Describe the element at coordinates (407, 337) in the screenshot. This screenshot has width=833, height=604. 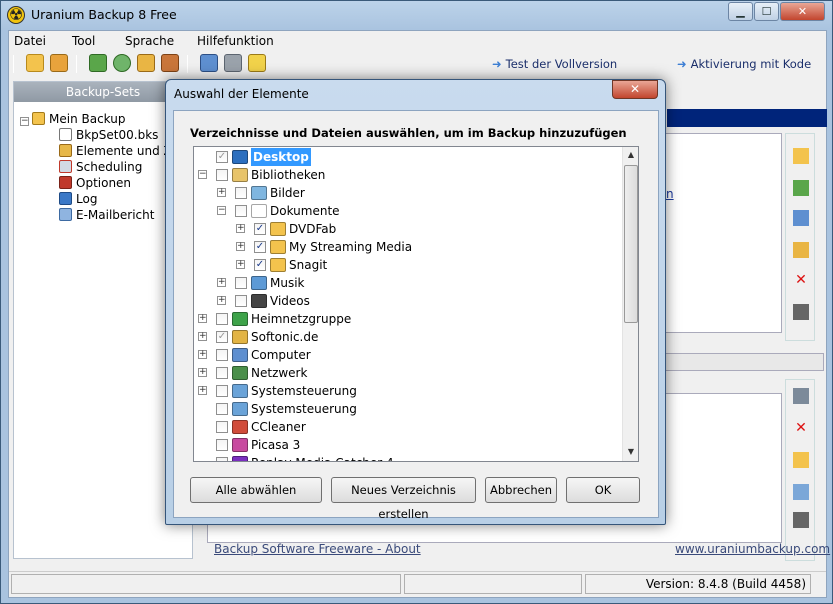
I see `tree-row: + ✓ Softonic.de` at that location.